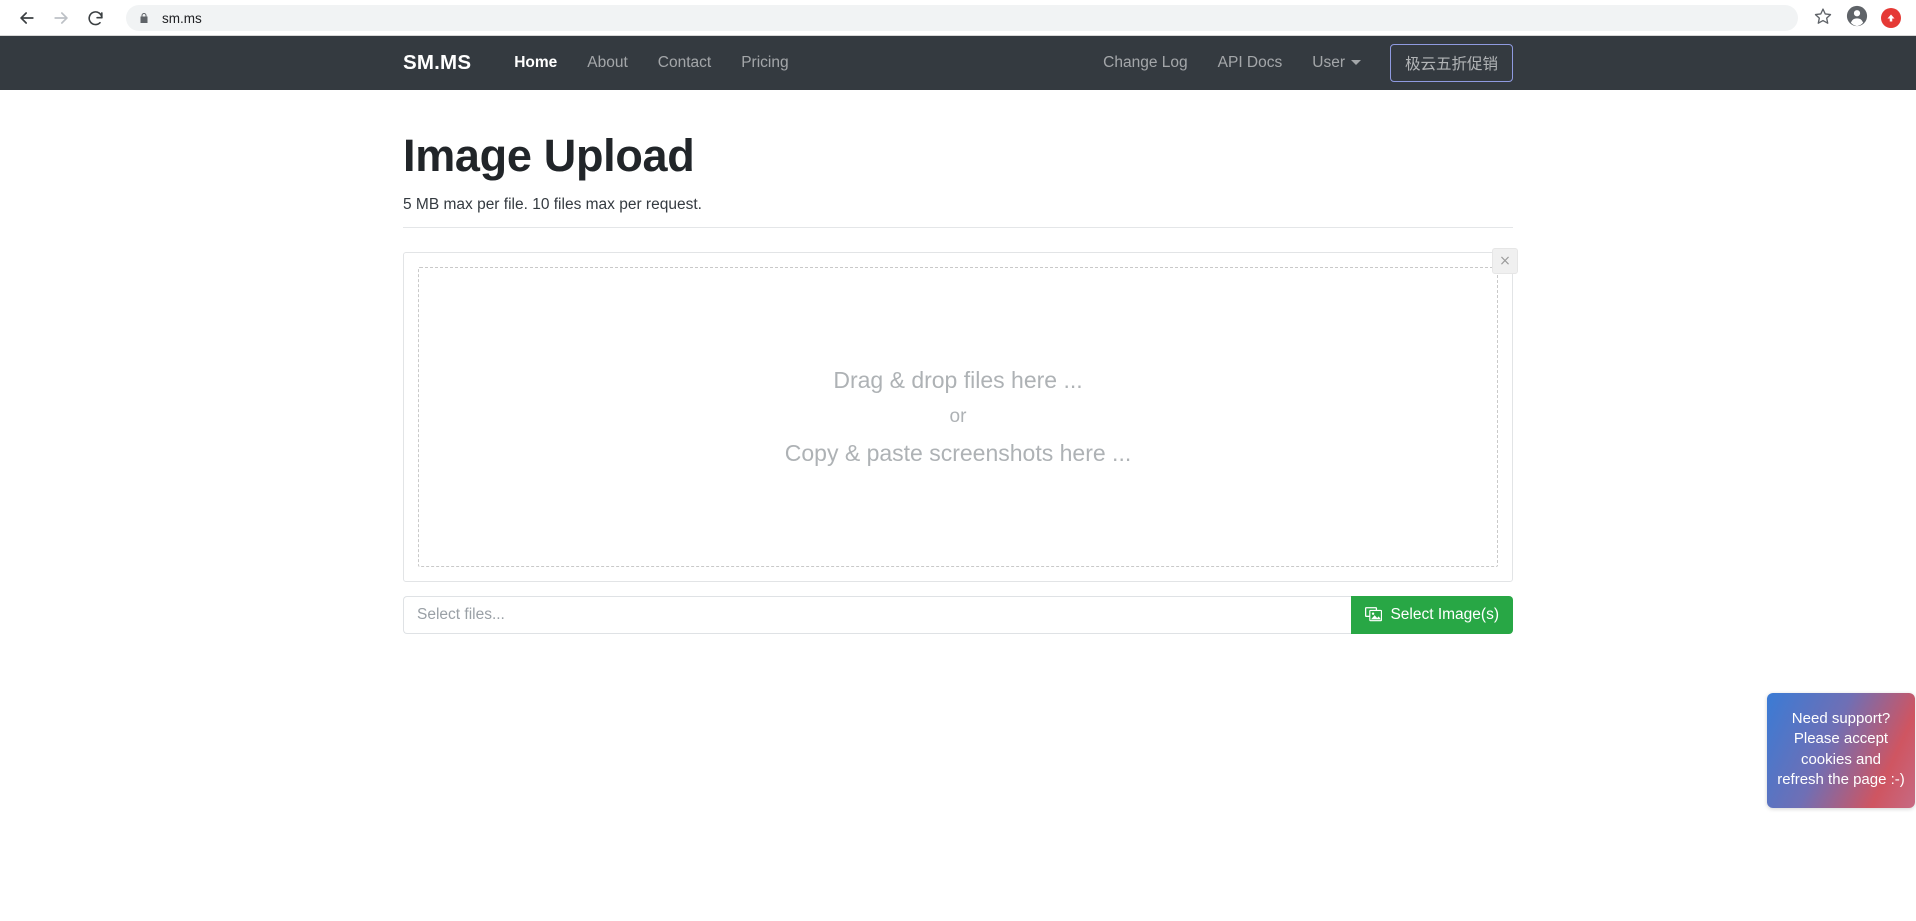 This screenshot has width=1916, height=921. I want to click on address-bar-url: sm.ms, so click(182, 18).